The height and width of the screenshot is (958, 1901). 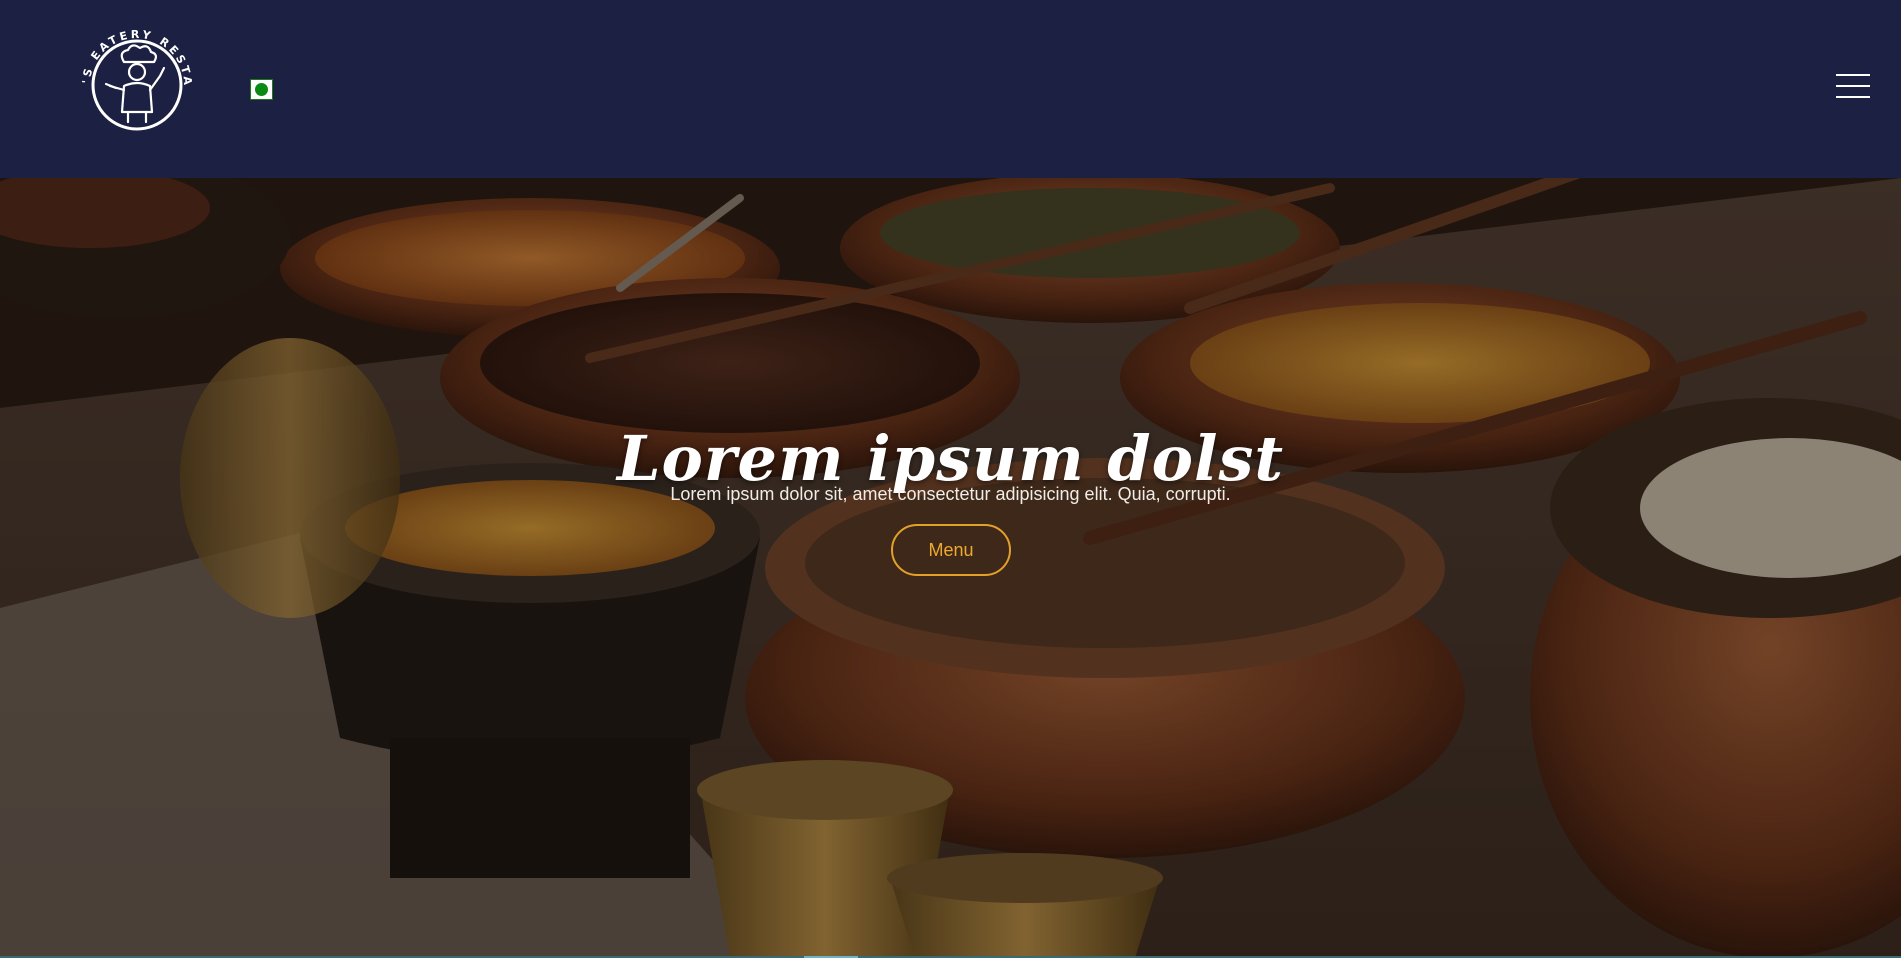 I want to click on menu-button: Menu, so click(x=951, y=550).